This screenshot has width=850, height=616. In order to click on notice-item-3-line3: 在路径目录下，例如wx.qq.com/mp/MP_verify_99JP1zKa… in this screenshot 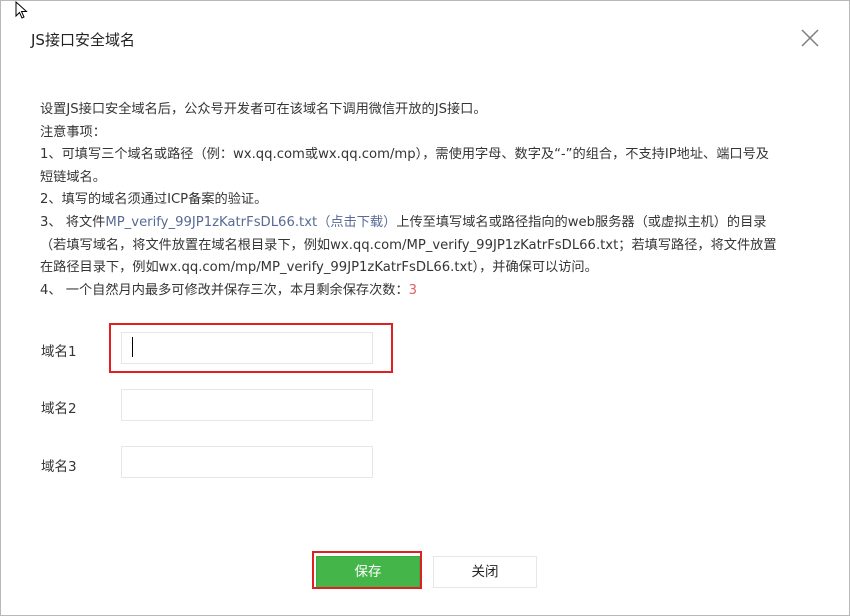, I will do `click(319, 268)`.